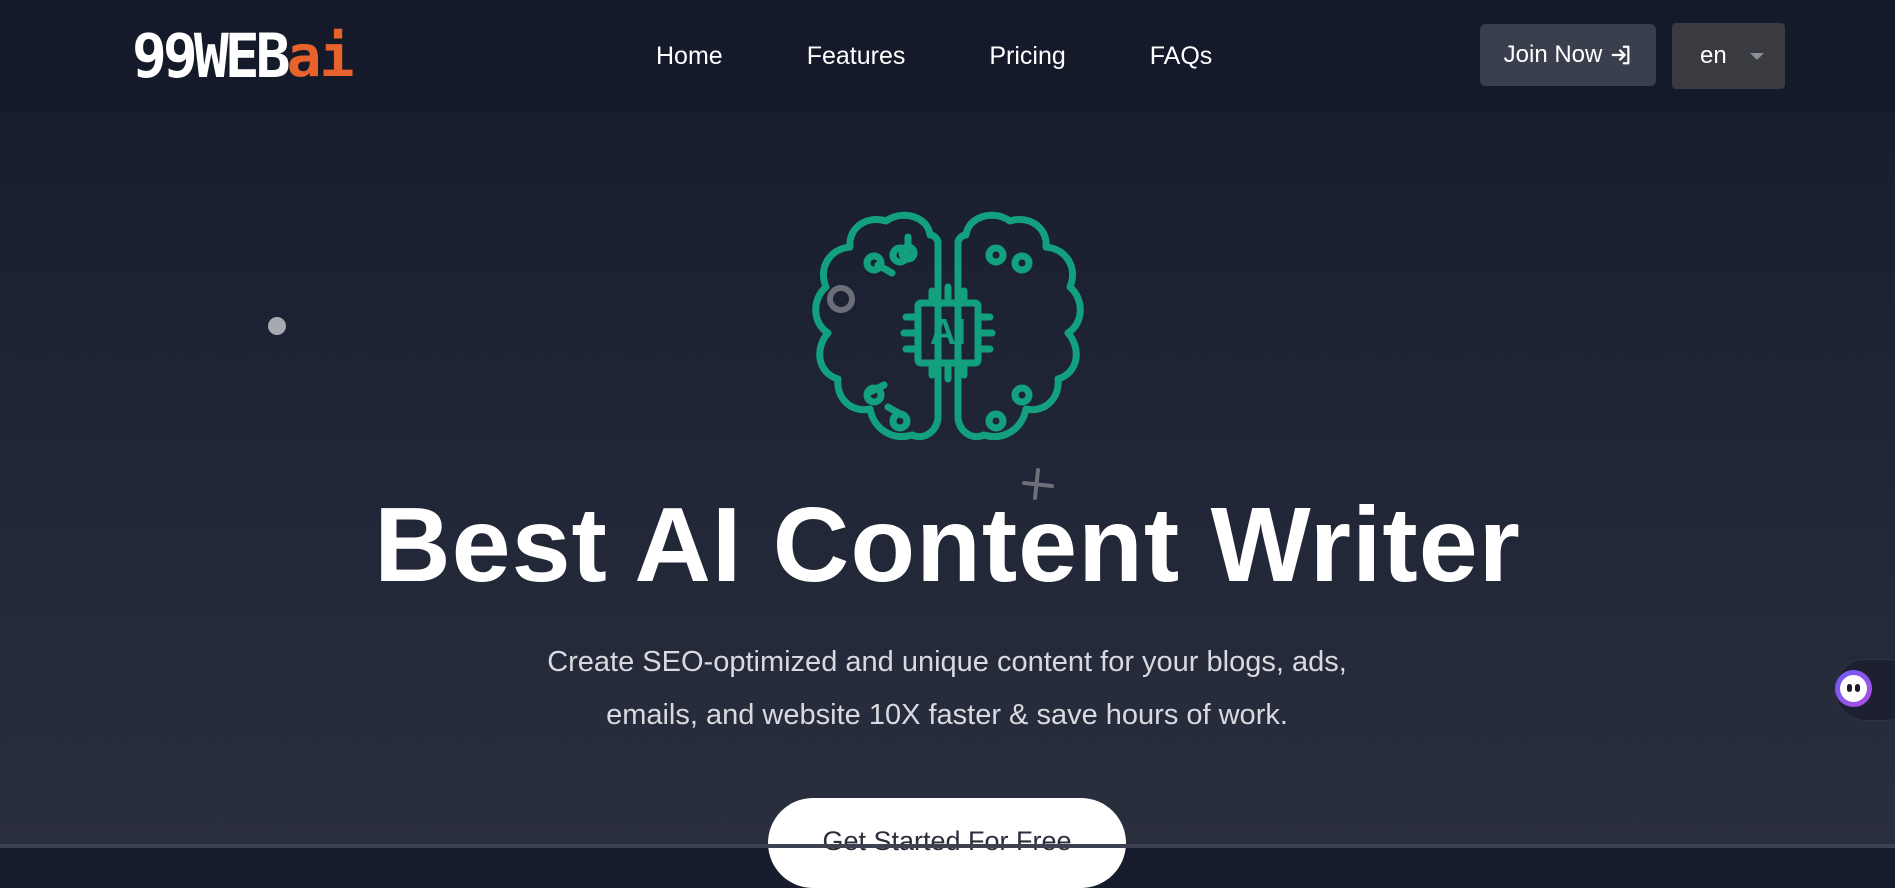 Image resolution: width=1895 pixels, height=888 pixels. Describe the element at coordinates (934, 56) in the screenshot. I see `main-nav: Home Features Pricing FAQs` at that location.